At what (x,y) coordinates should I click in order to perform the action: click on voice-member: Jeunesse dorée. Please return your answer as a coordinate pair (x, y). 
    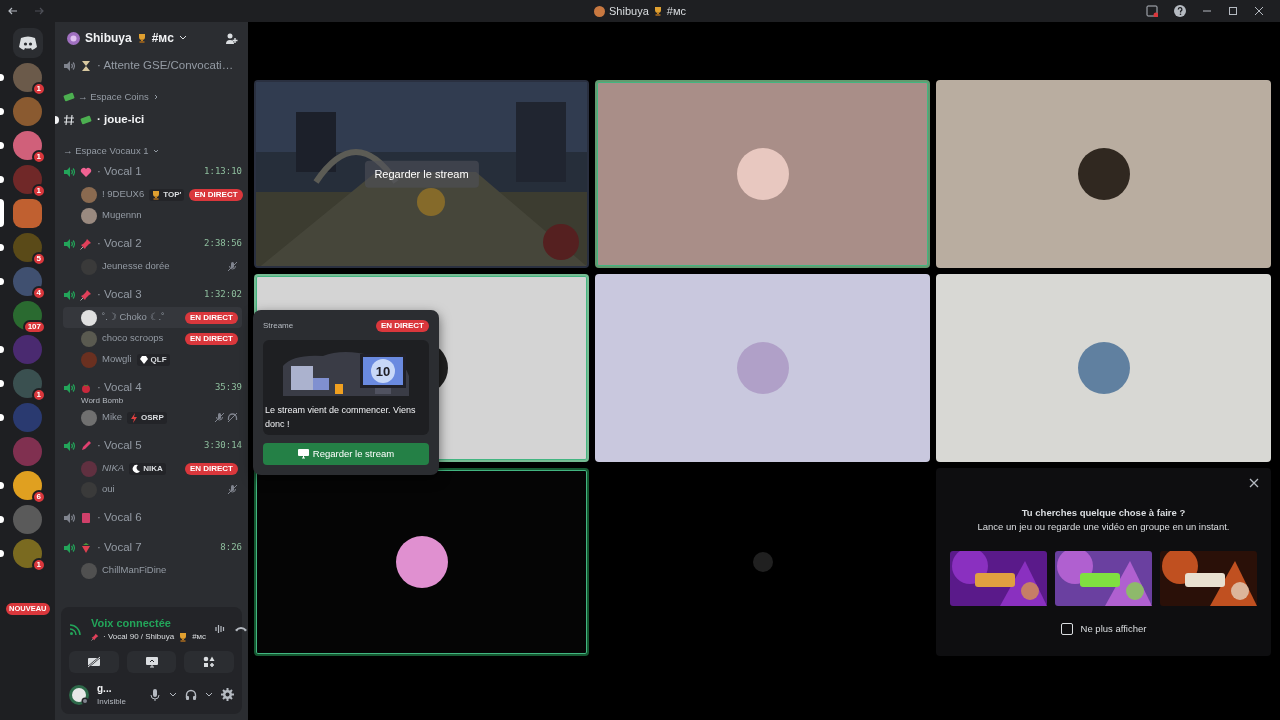
    Looking at the image, I should click on (152, 266).